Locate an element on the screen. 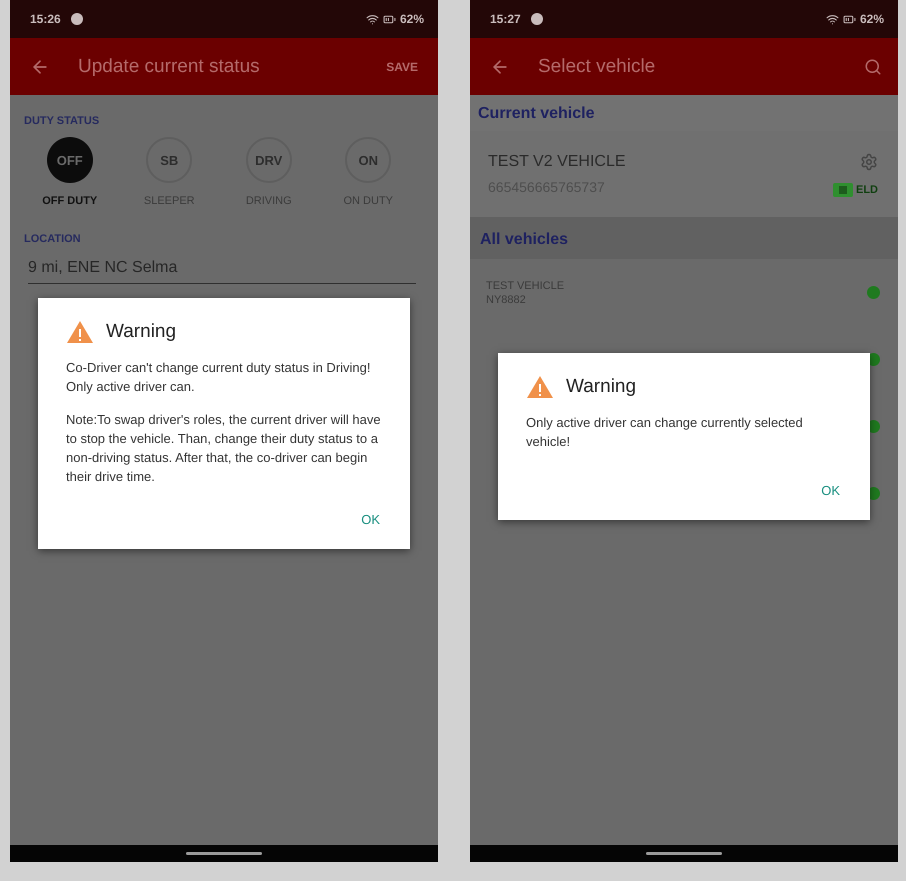  screen-title: Select vehicle is located at coordinates (597, 67).